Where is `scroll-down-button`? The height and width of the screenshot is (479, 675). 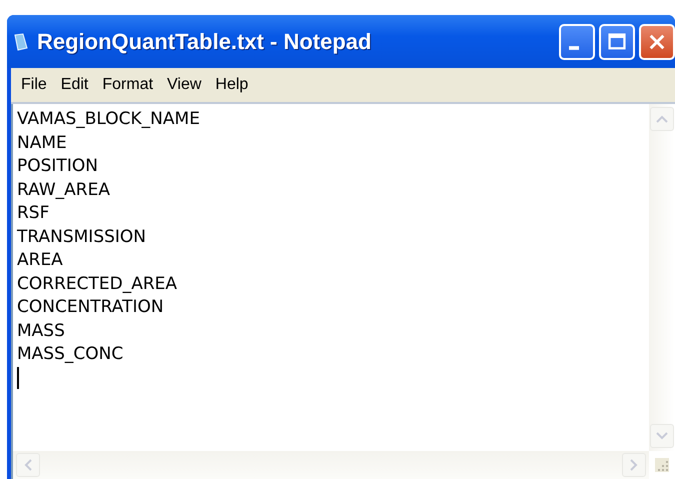 scroll-down-button is located at coordinates (662, 436).